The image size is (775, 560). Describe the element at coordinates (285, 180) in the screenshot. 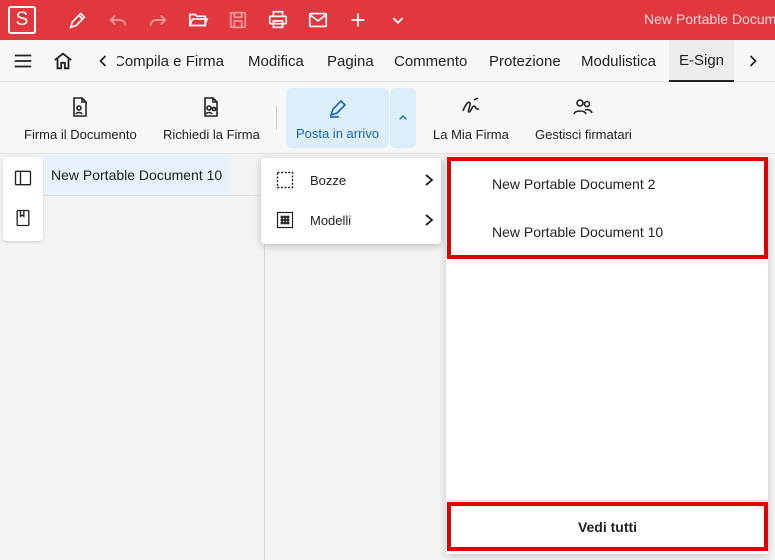

I see `dashed-square-icon` at that location.